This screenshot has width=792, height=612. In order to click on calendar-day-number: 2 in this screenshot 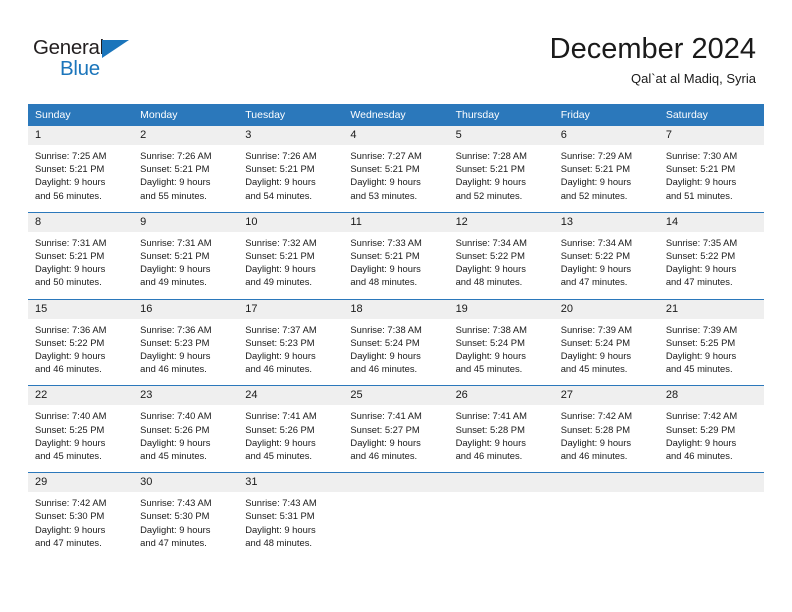, I will do `click(186, 135)`.